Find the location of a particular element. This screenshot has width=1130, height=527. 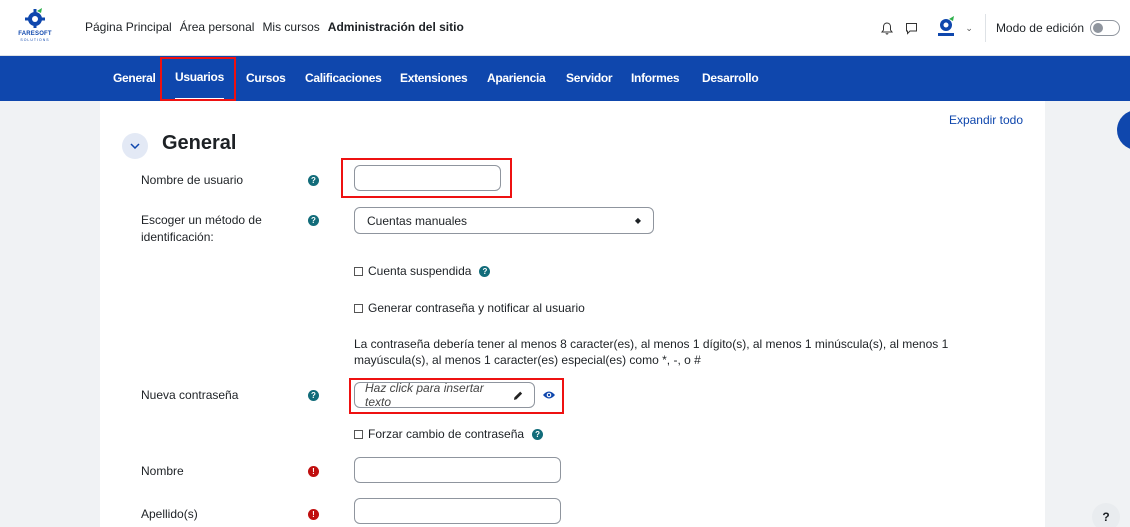

suspended-label: Cuenta suspendida is located at coordinates (420, 271).